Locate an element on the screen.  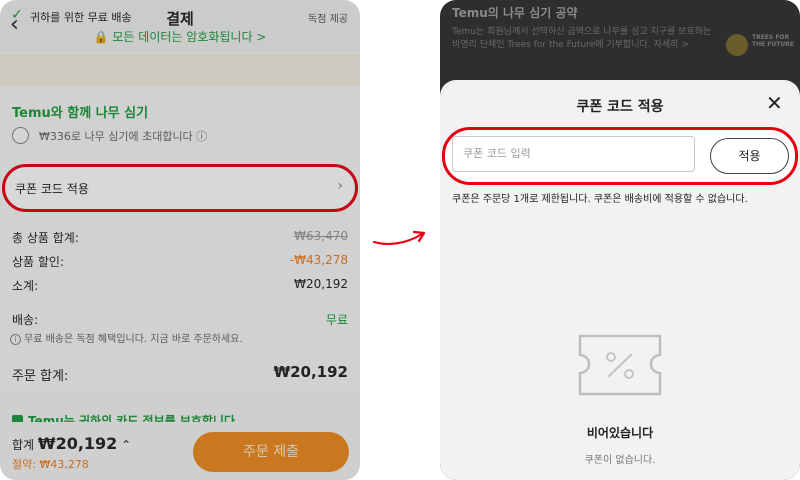
shipping-note: i 무료 배송은 독점 혜택입니다. 지금 바로 주문하세요. is located at coordinates (126, 337).